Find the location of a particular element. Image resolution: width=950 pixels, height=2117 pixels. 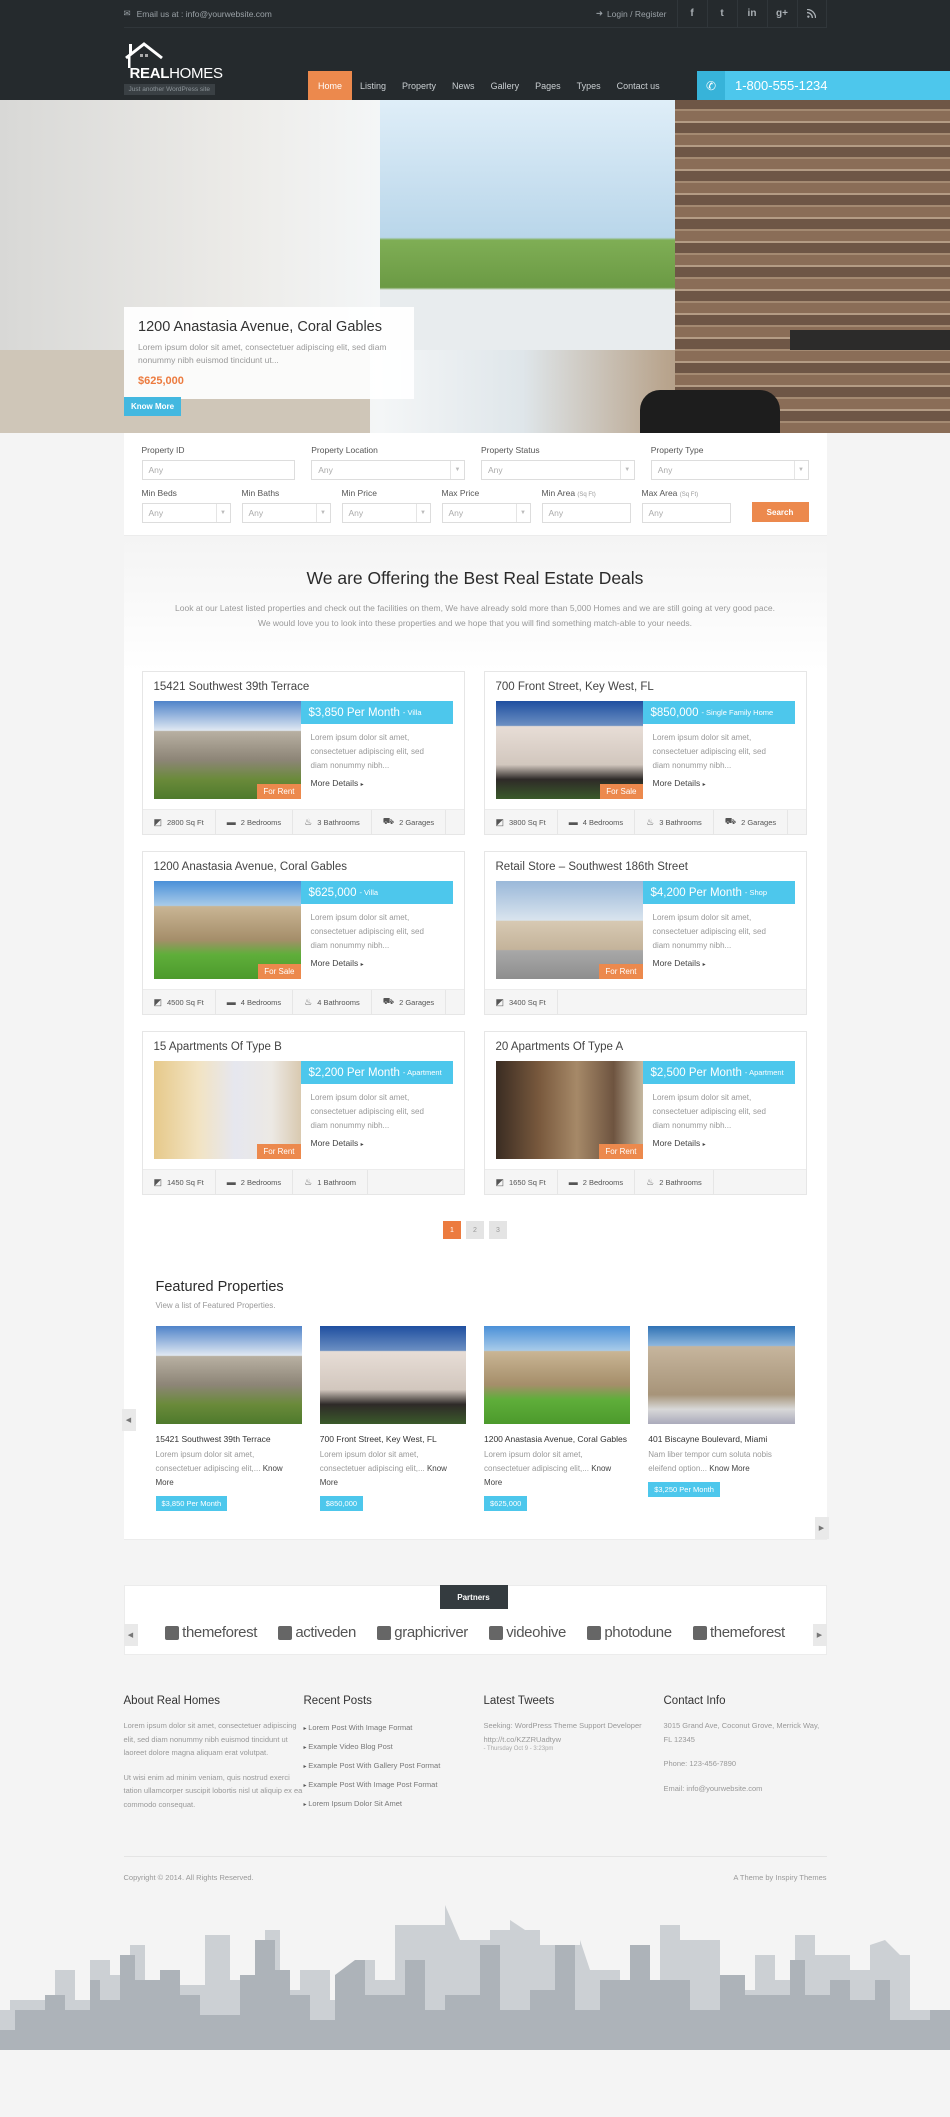

featured-prev-arrow: ◀ is located at coordinates (128, 1420).